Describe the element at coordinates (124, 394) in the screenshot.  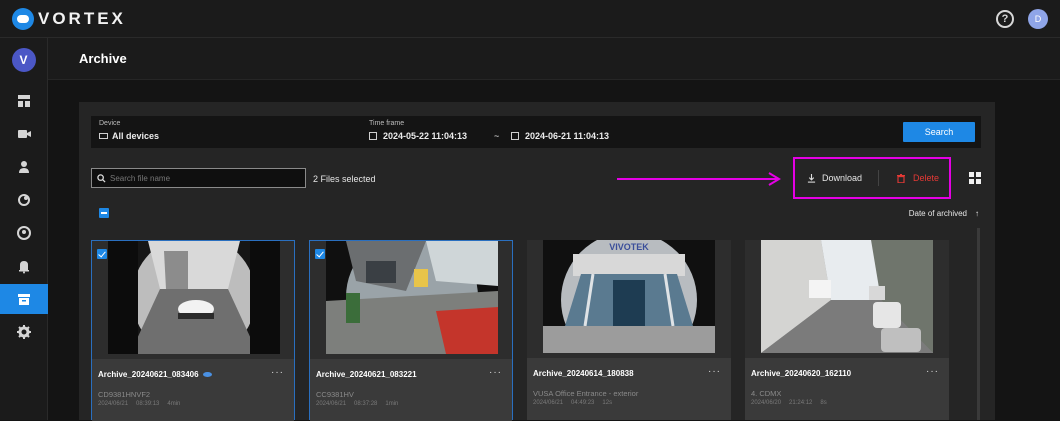
I see `card-device: CD9381HNVF2` at that location.